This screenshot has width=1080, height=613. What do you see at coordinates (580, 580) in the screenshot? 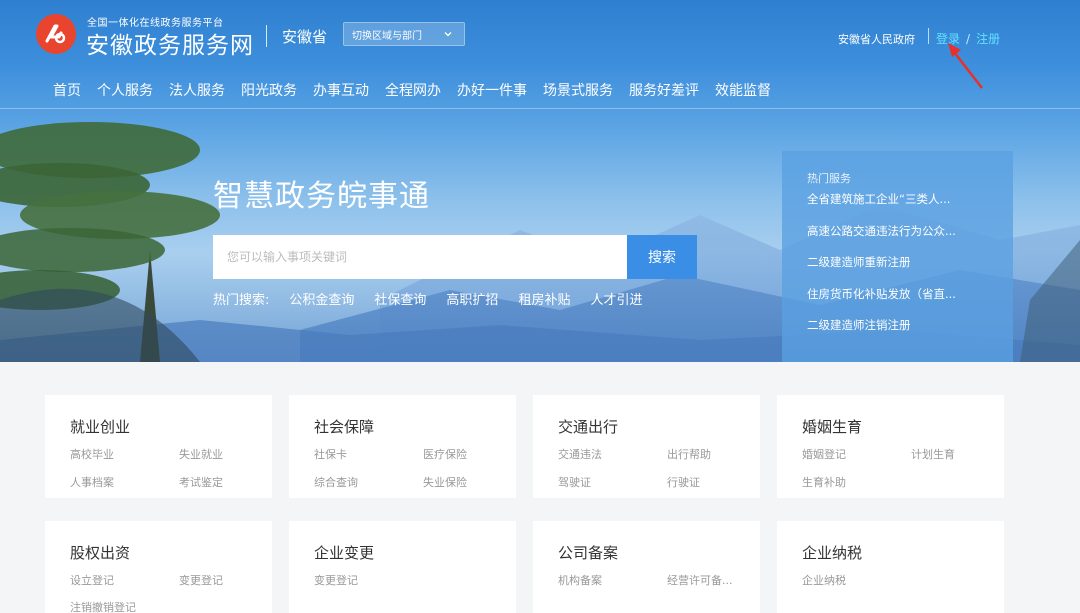
I see `card-link: 机构备案` at bounding box center [580, 580].